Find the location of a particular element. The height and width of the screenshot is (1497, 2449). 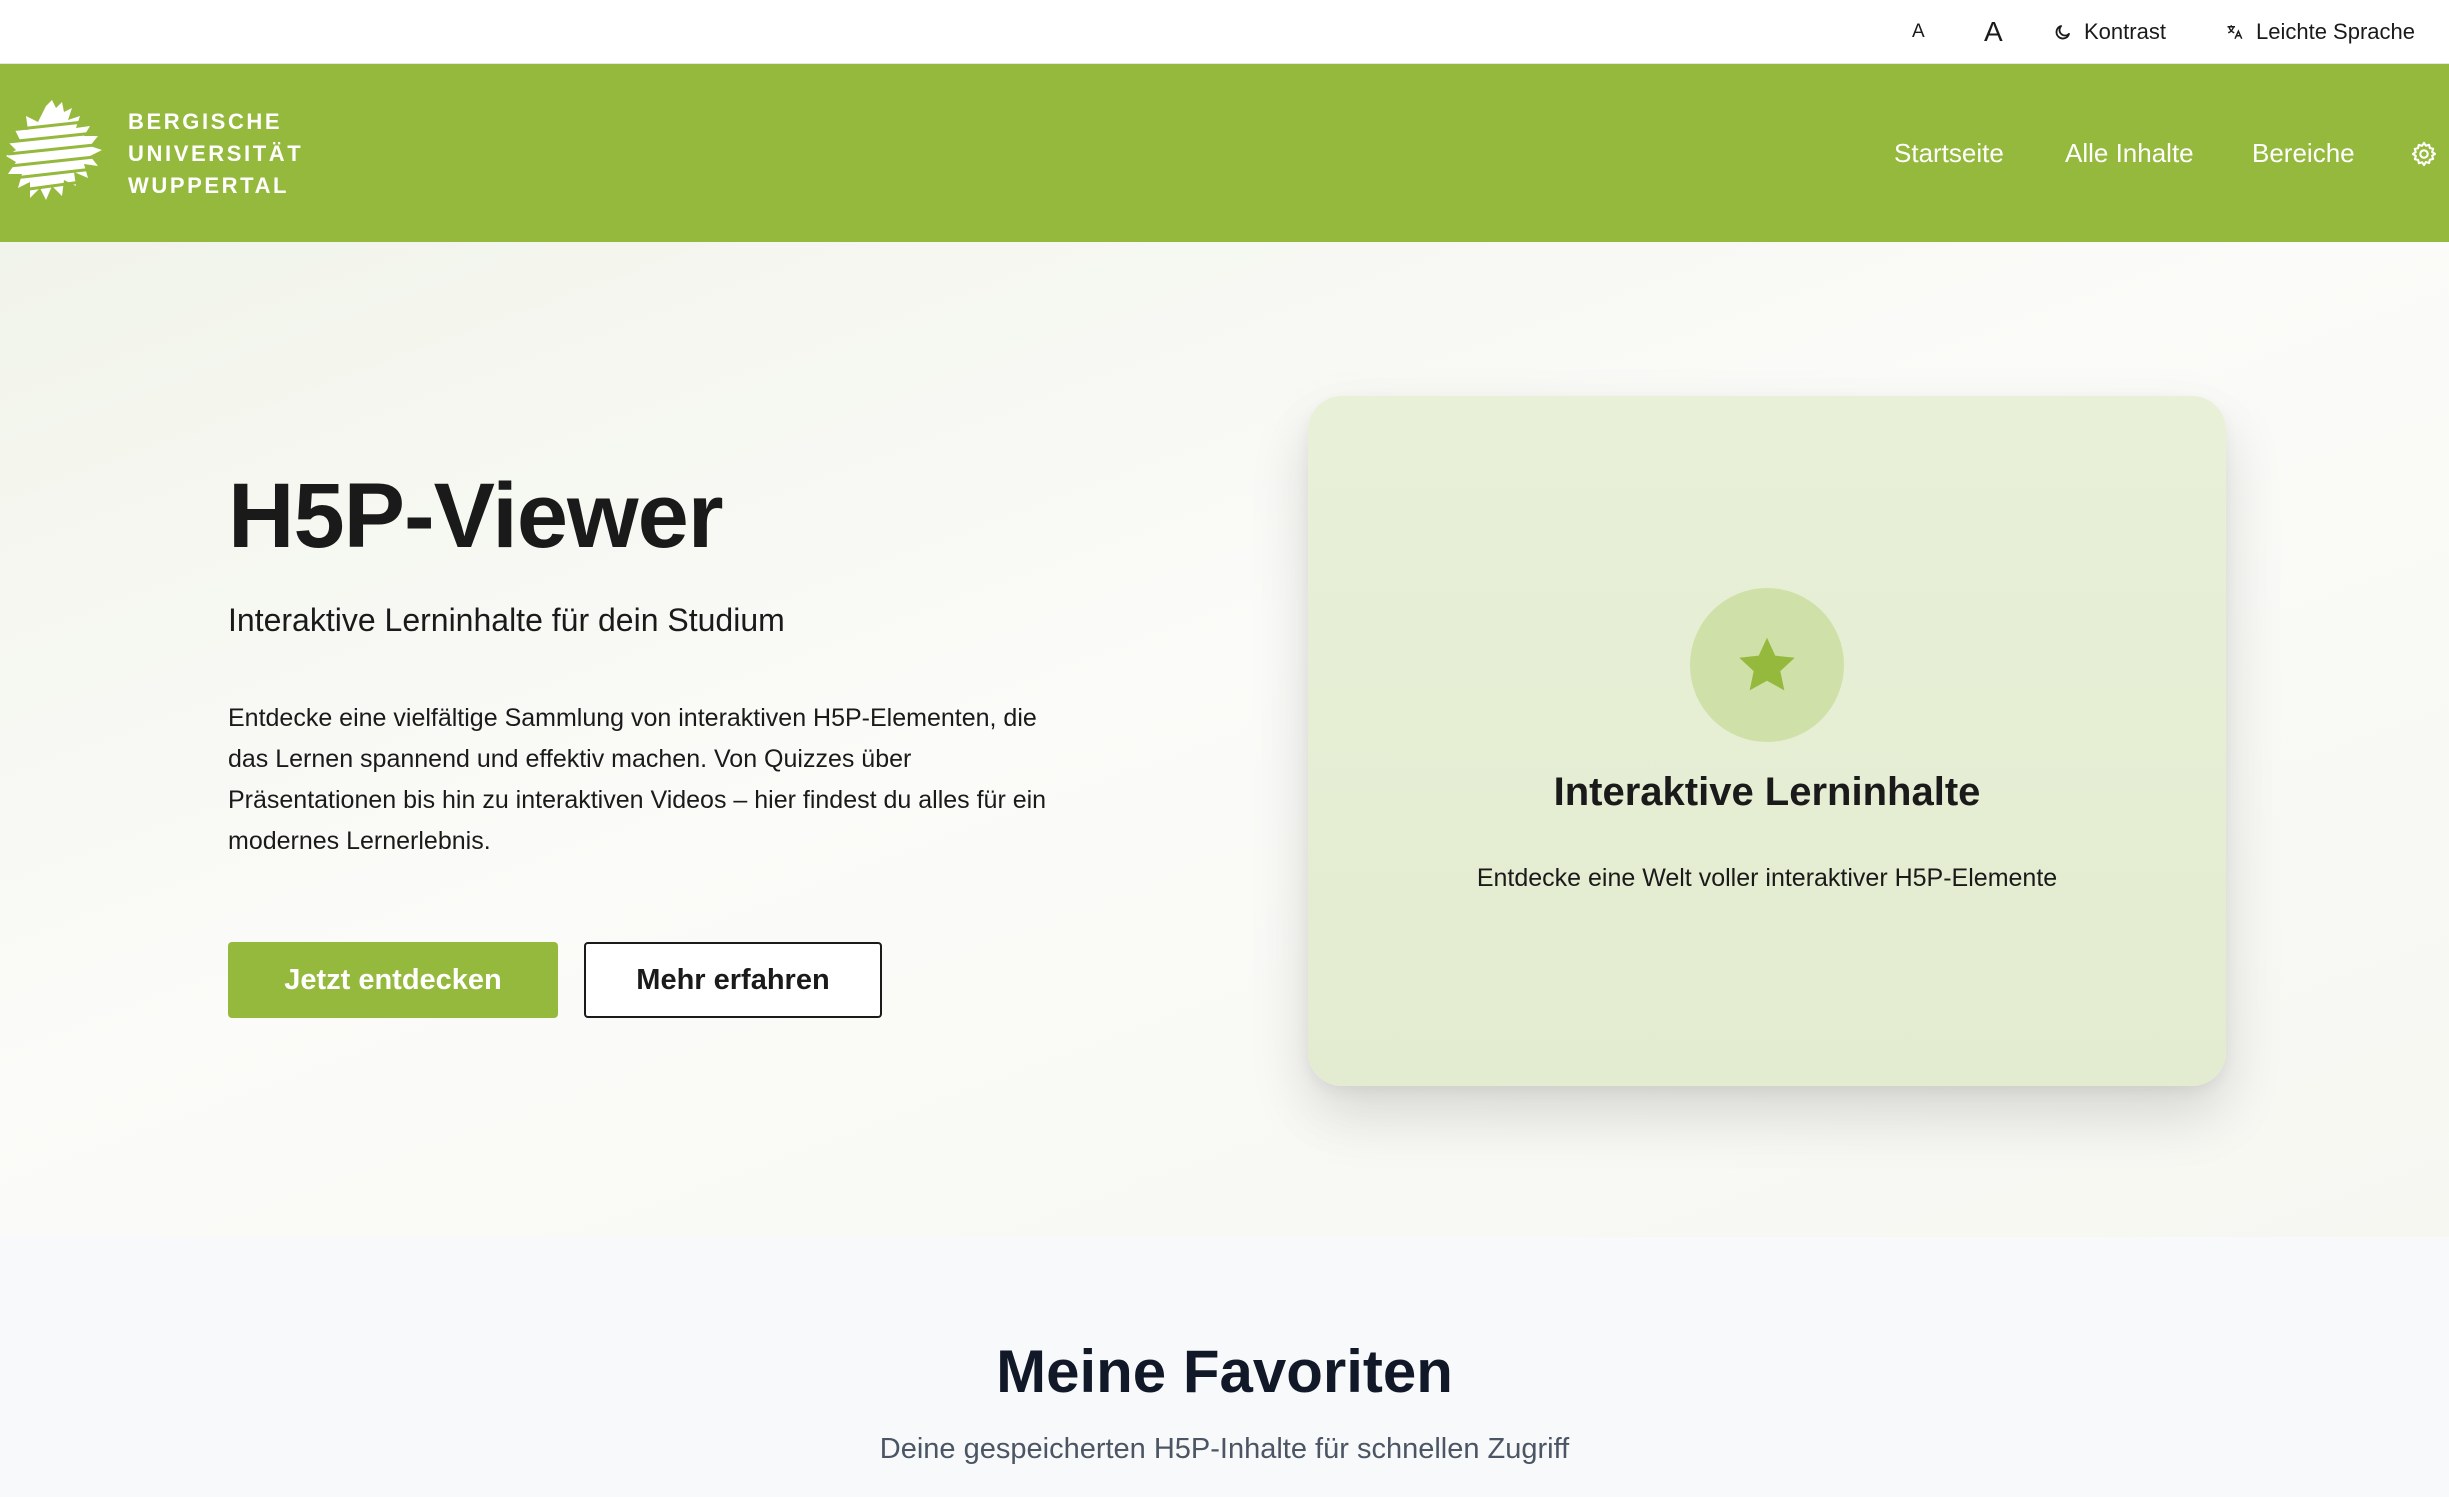

logo-line-2: UNIVERSITÄT is located at coordinates (216, 153).